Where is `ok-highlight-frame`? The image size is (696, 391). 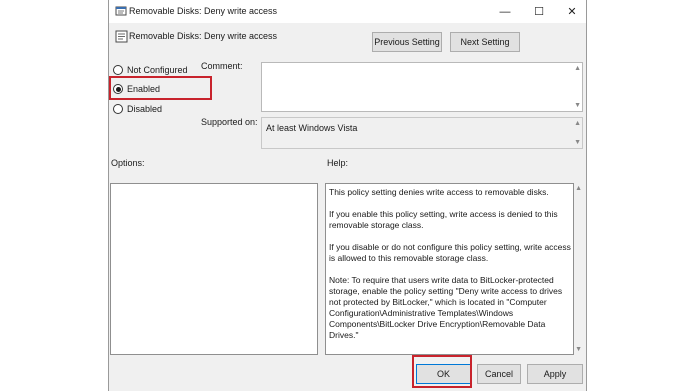
ok-highlight-frame is located at coordinates (442, 371).